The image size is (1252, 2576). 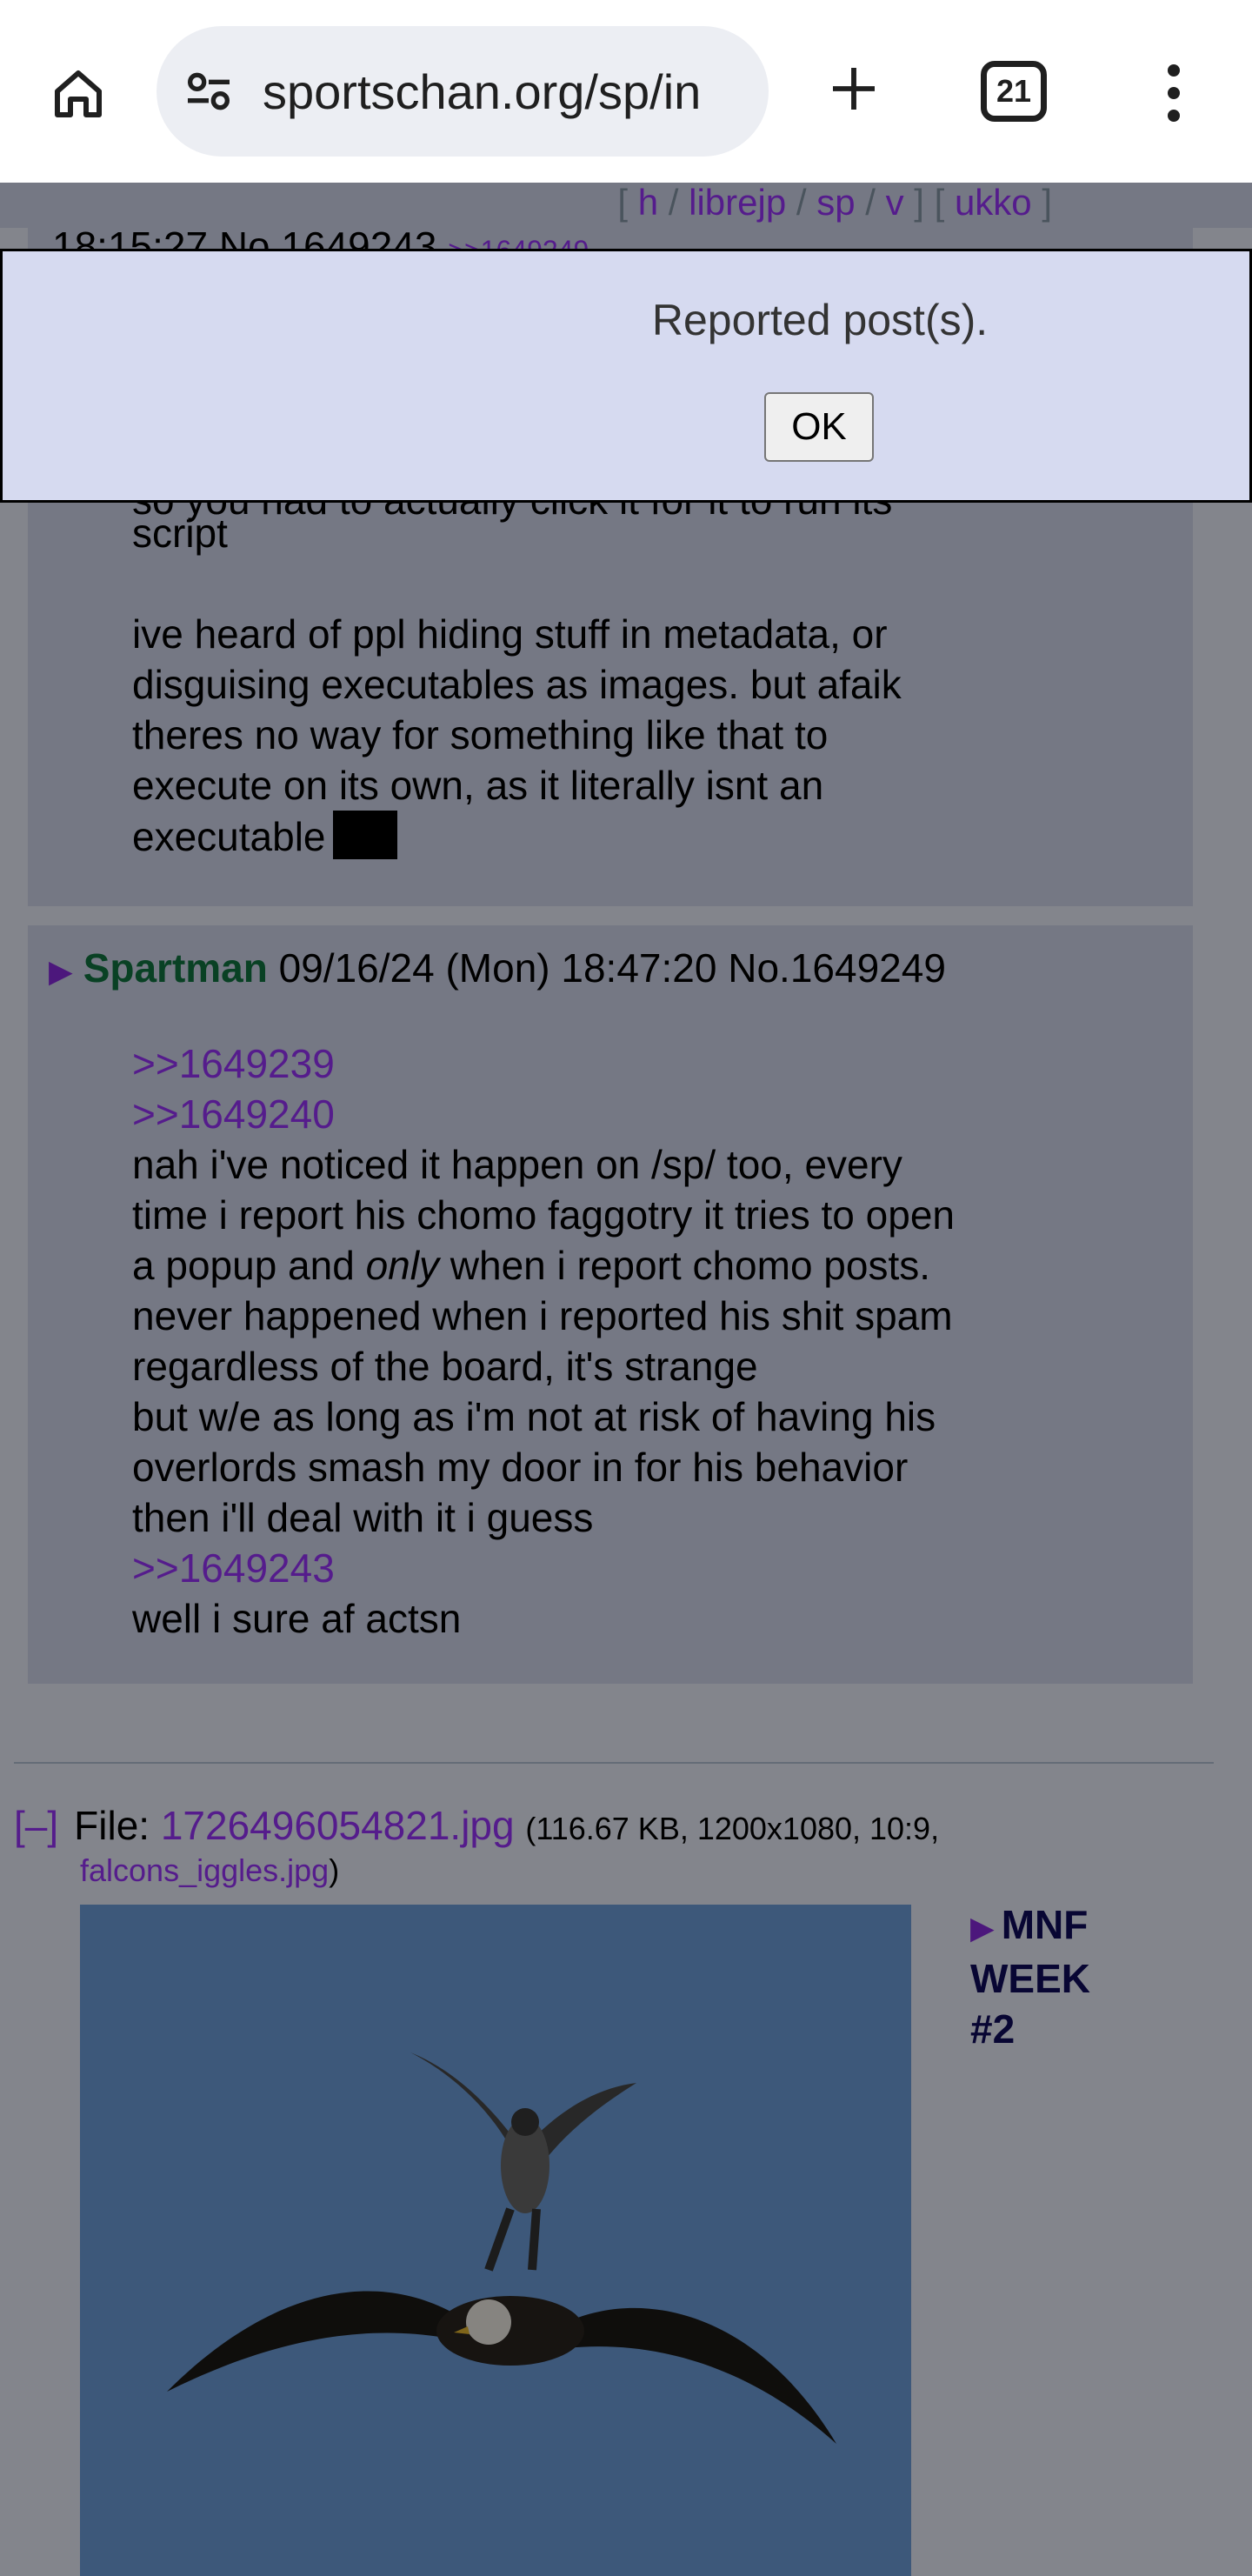 I want to click on alert-dialog: Reported post(s). OK, so click(x=626, y=376).